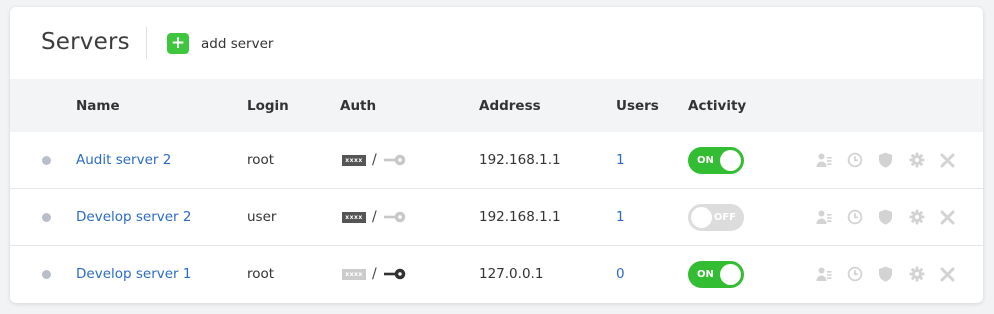  Describe the element at coordinates (123, 160) in the screenshot. I see `server-name-link: Audit server 2` at that location.